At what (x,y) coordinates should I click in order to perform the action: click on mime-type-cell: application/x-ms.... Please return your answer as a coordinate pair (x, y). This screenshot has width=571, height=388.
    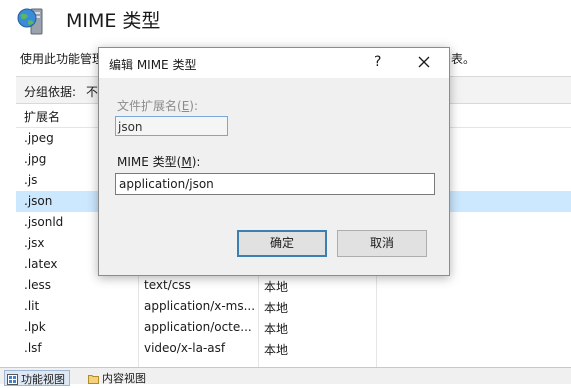
    Looking at the image, I should click on (200, 306).